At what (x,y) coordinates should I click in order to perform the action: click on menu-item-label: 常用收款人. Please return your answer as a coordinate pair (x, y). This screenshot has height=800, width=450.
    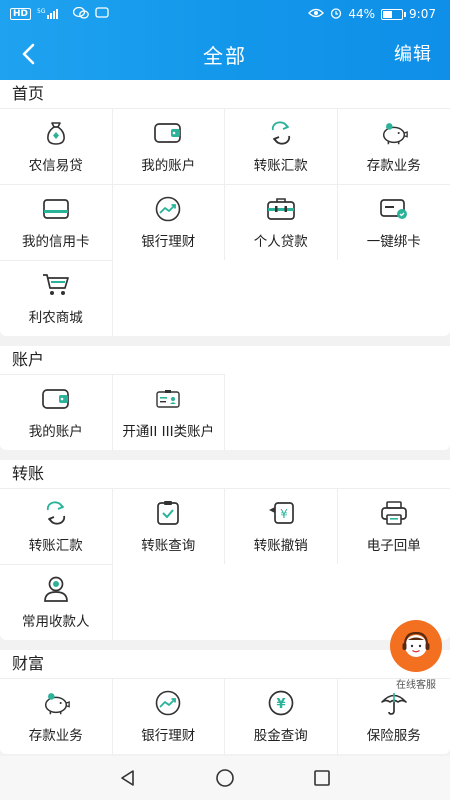
    Looking at the image, I should click on (56, 621).